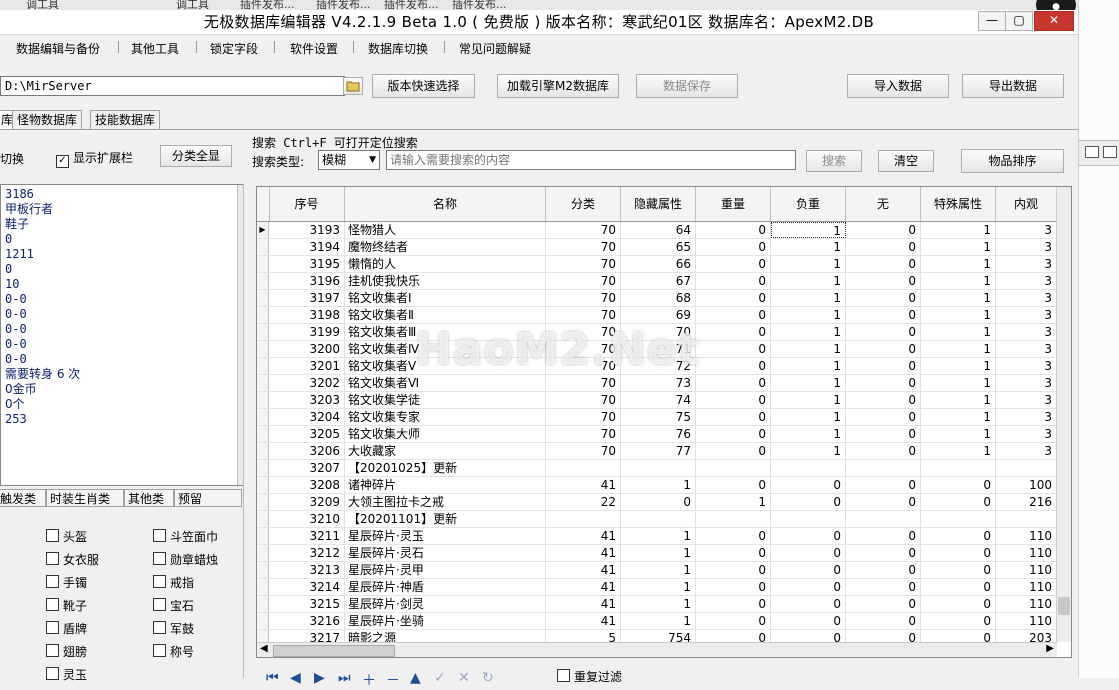 Image resolution: width=1119 pixels, height=690 pixels. I want to click on table-cell: 3195, so click(307, 264).